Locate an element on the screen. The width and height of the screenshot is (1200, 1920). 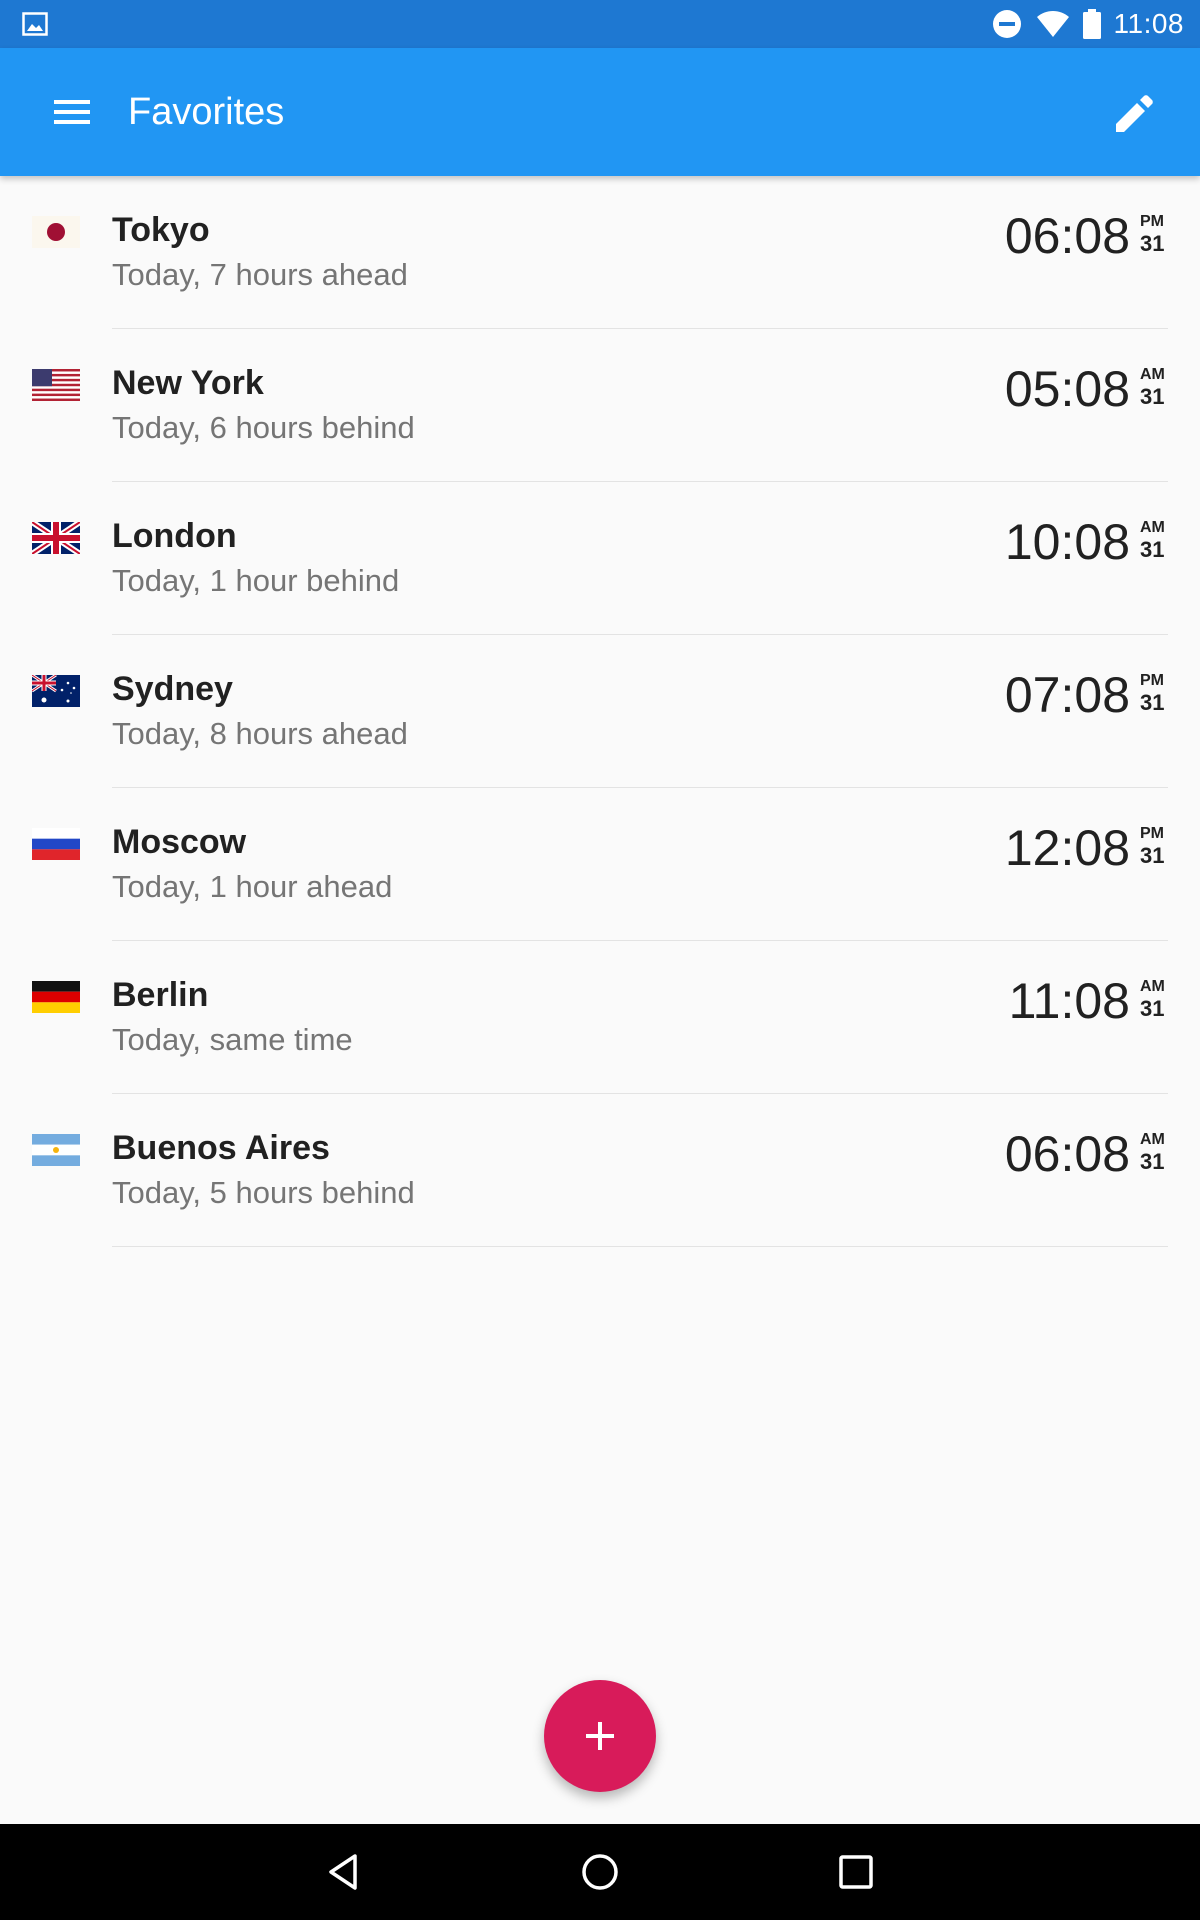
back-icon is located at coordinates (343, 1872).